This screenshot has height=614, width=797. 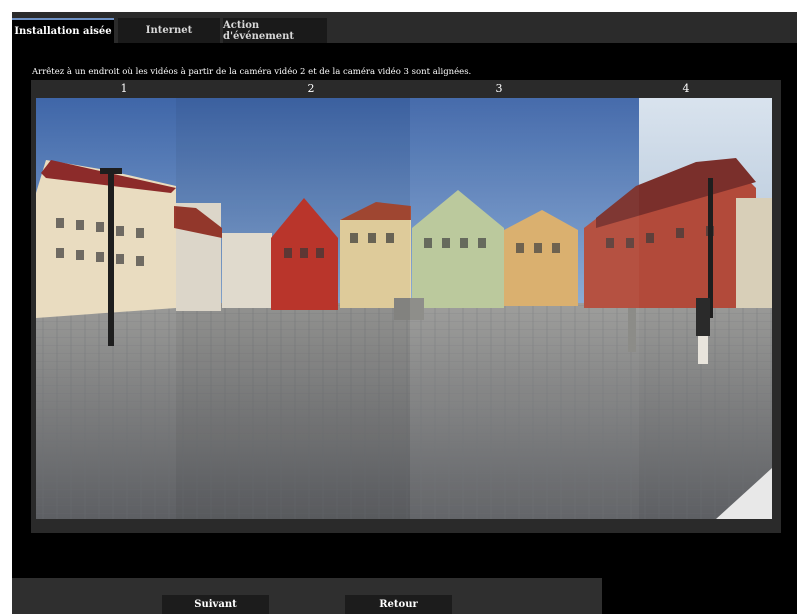 I want to click on camera-label-3: 3, so click(x=499, y=88).